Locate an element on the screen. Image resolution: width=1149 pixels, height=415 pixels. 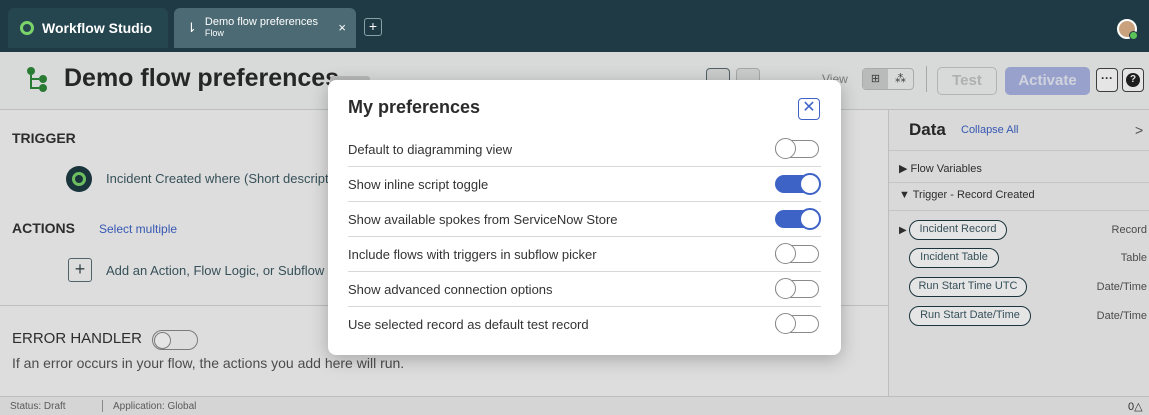
modal-title: My preferences is located at coordinates (414, 107).